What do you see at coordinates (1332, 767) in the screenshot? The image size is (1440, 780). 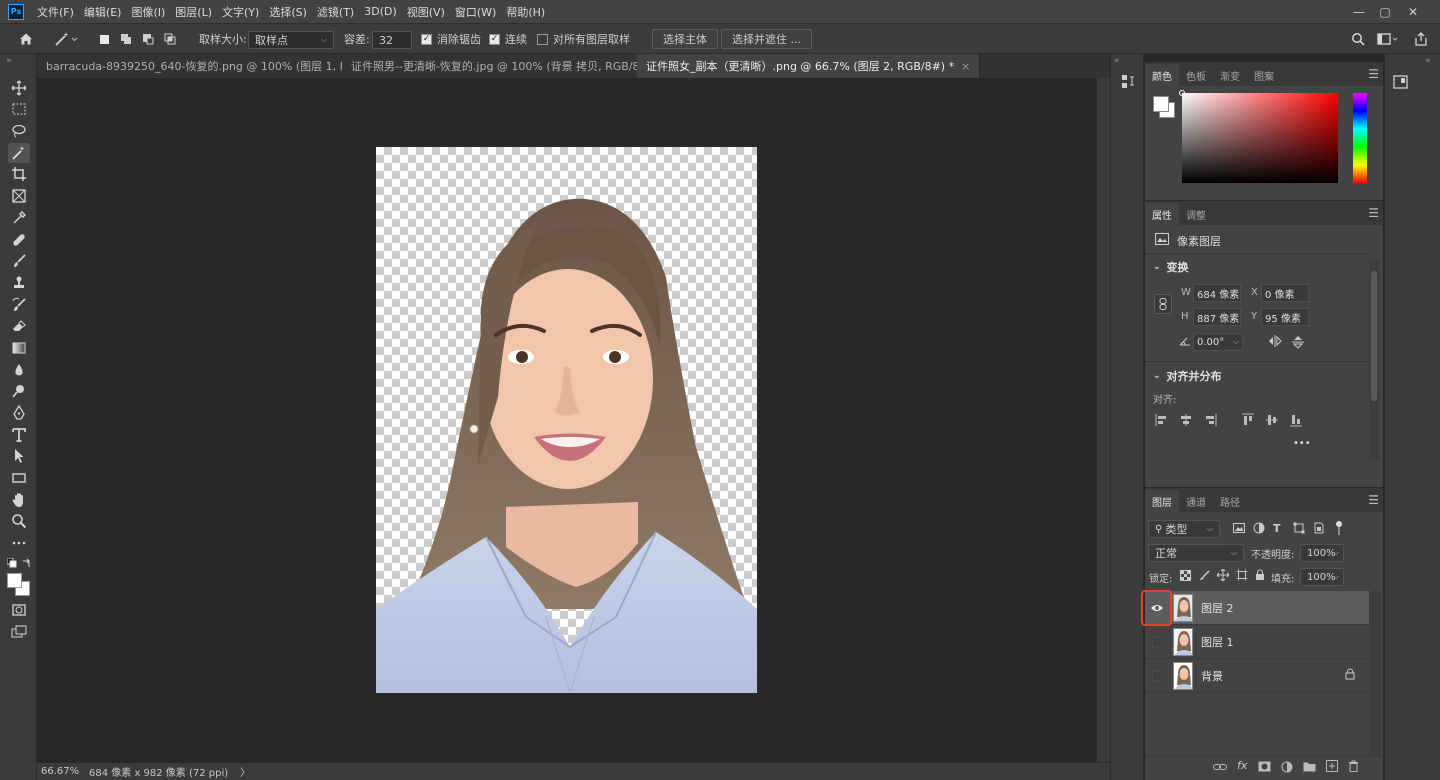 I see `new-layer-icon` at bounding box center [1332, 767].